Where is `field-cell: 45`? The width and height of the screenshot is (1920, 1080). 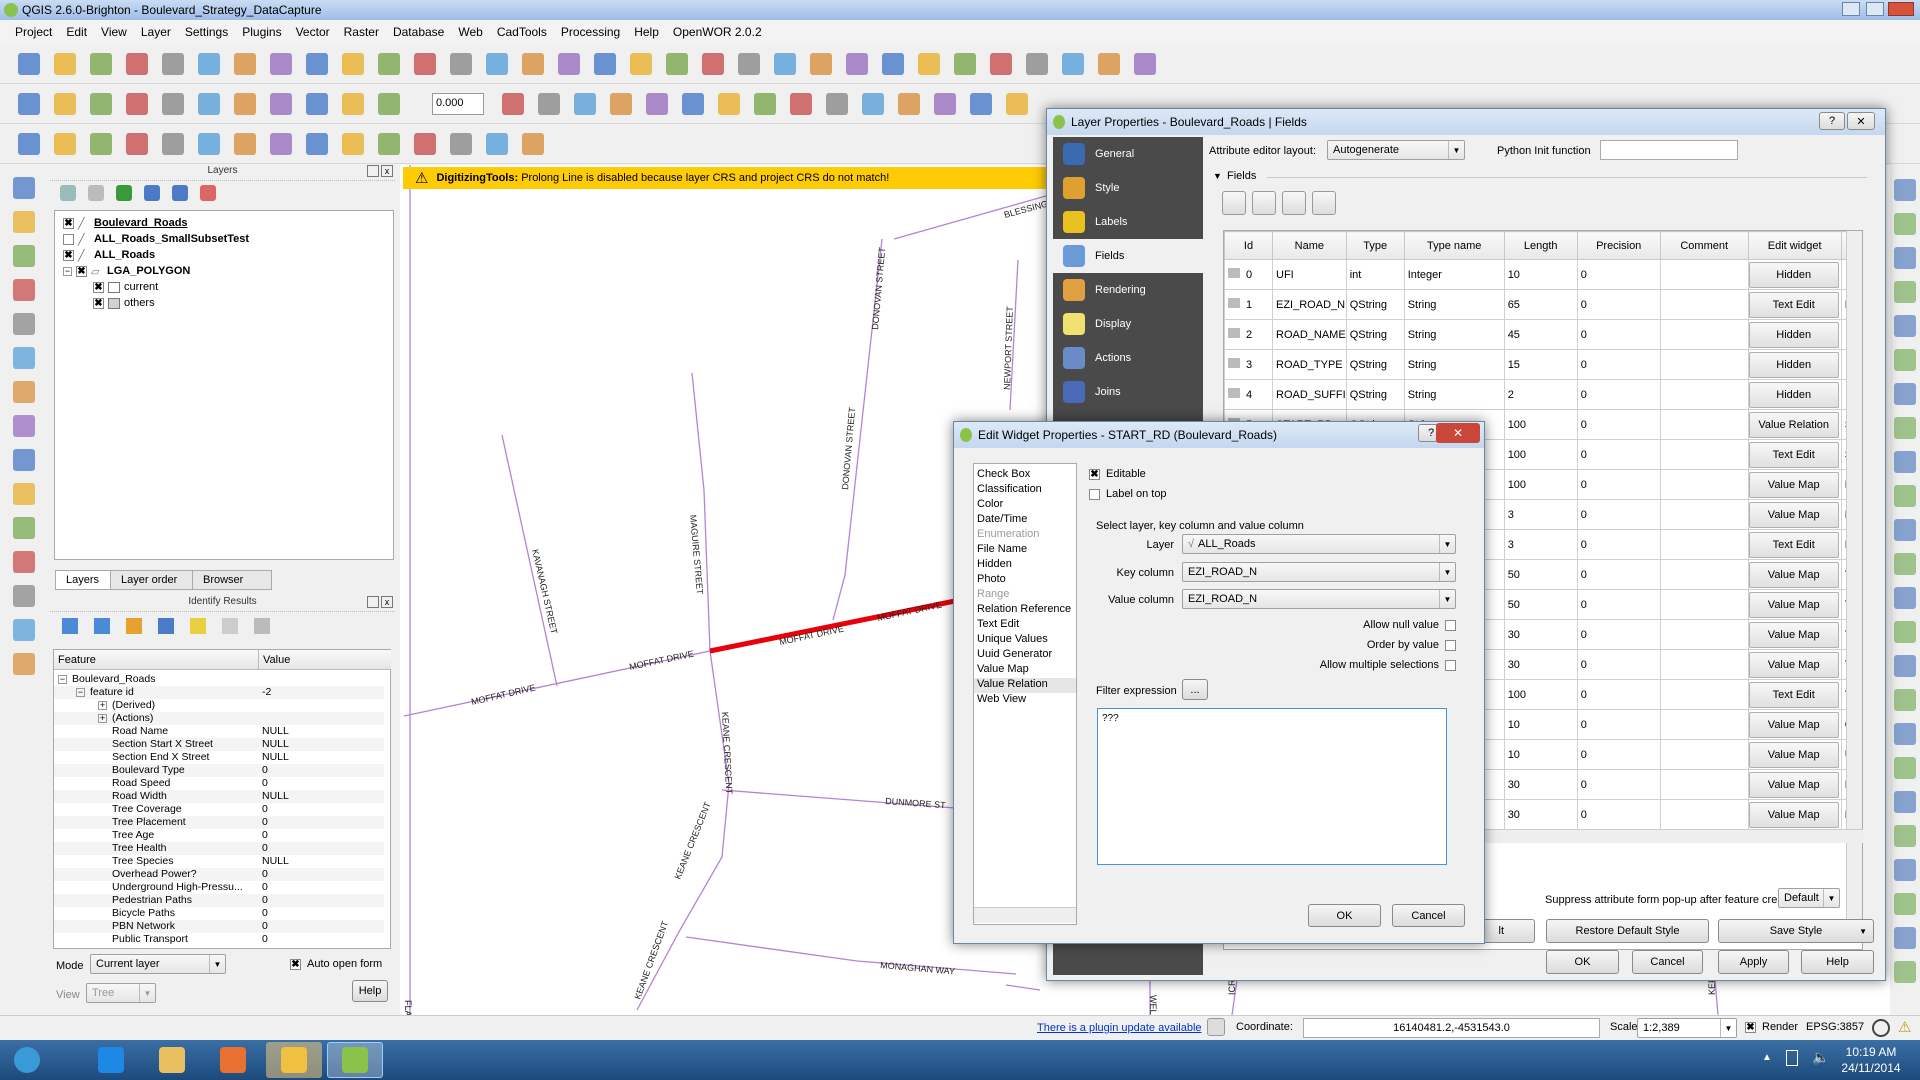
field-cell: 45 is located at coordinates (1540, 334).